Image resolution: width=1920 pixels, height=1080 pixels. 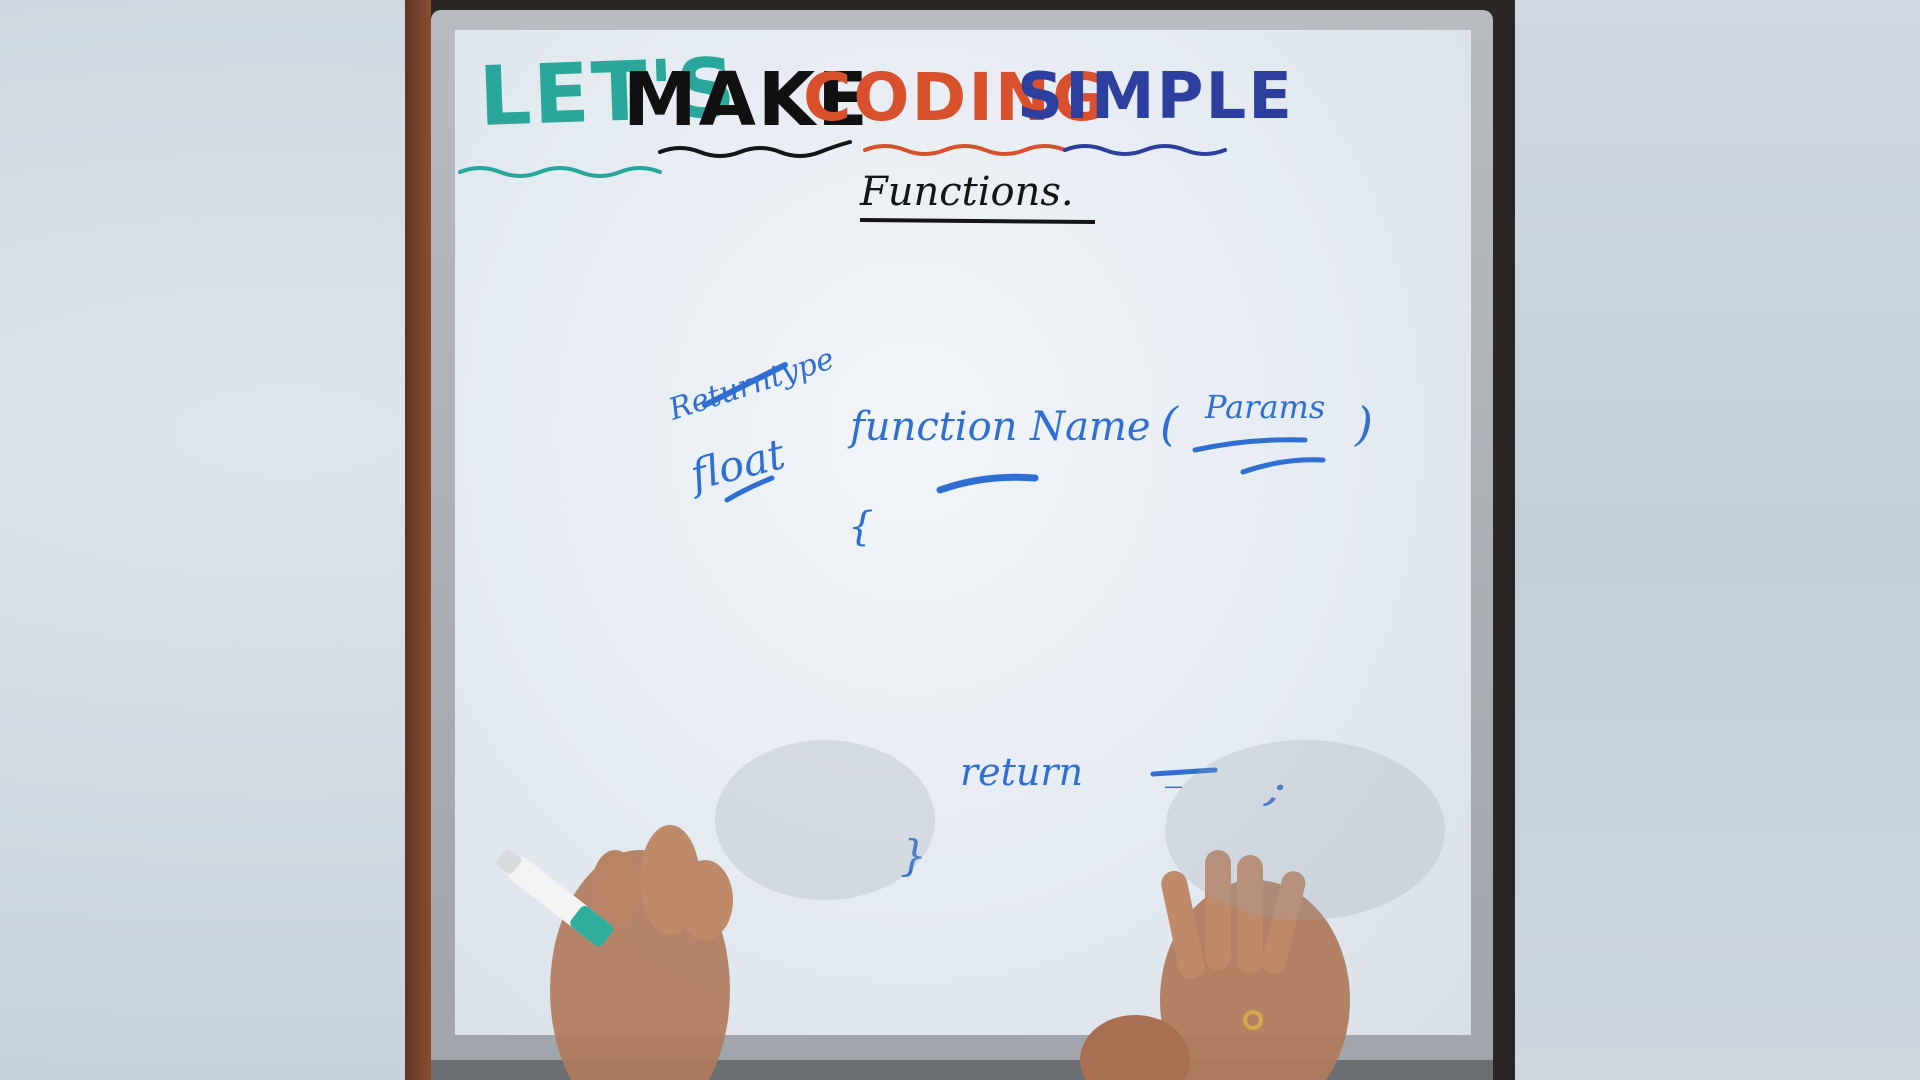 What do you see at coordinates (825, 820) in the screenshot?
I see `hand-shadow-left` at bounding box center [825, 820].